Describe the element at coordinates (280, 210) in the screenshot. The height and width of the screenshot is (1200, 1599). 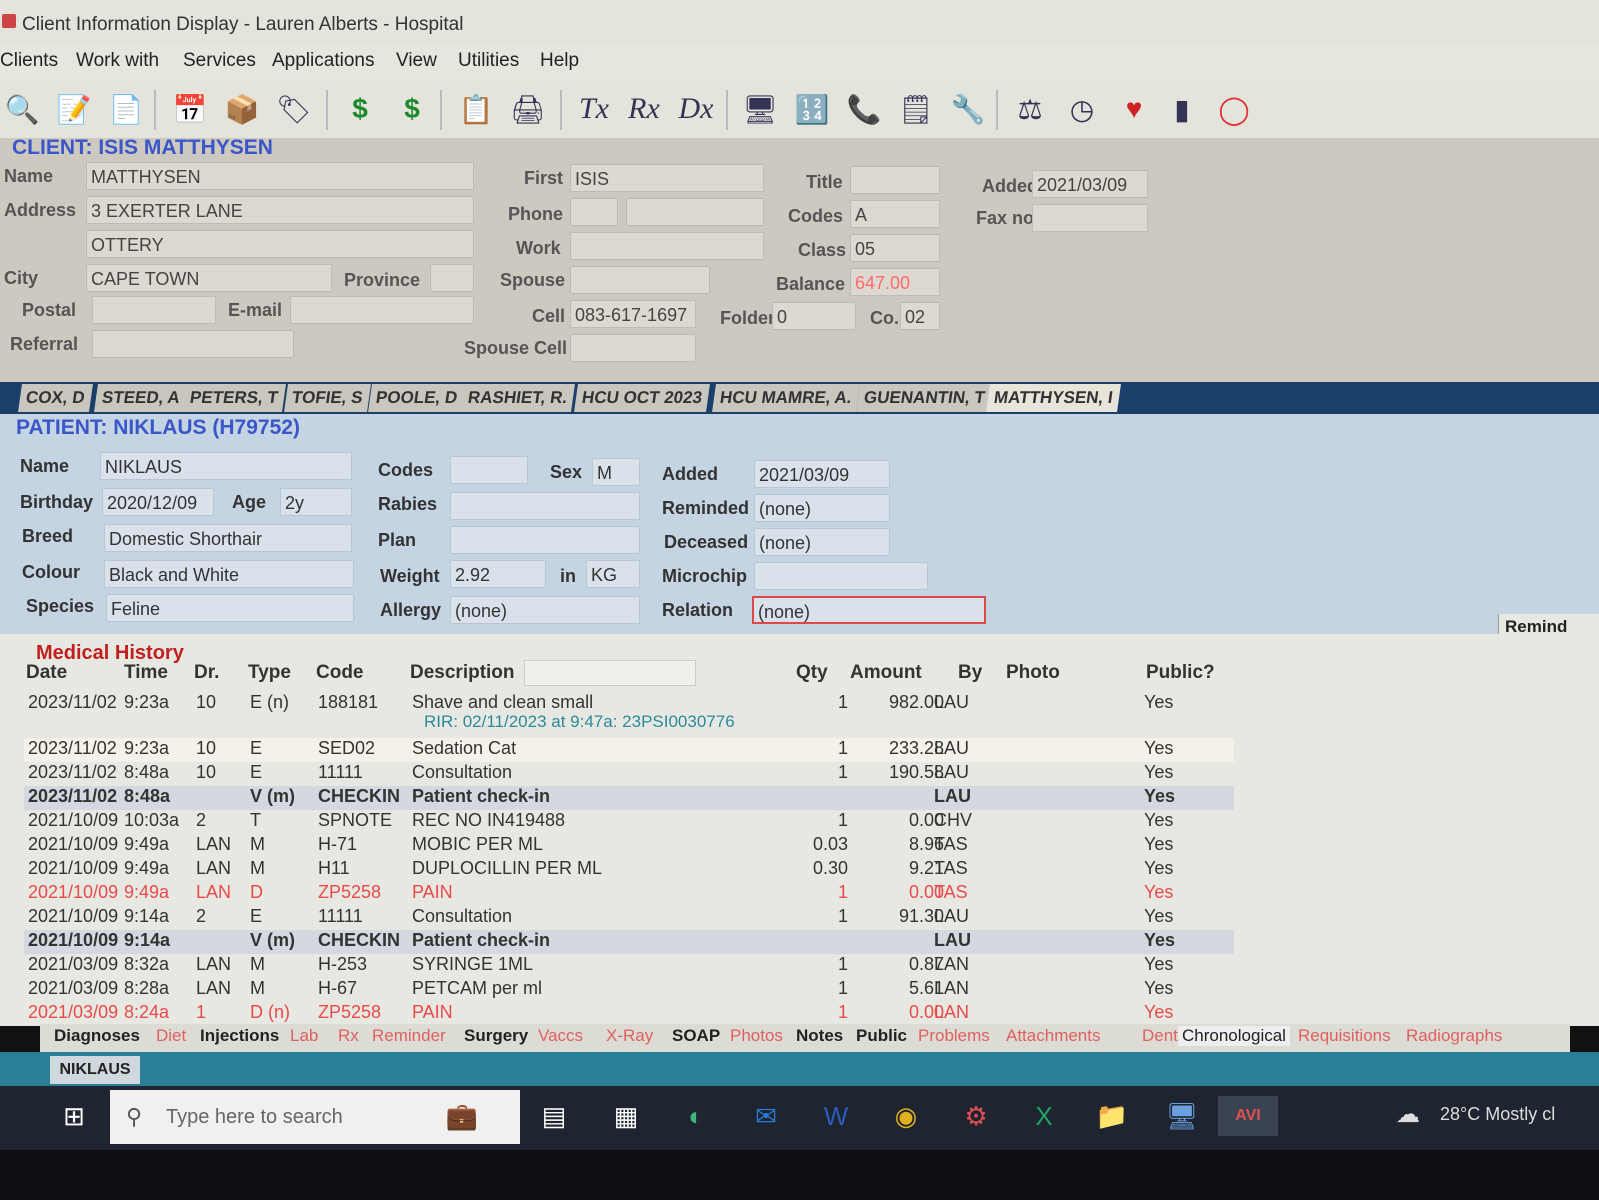
I see `address-line1-field: 3 EXERTER LANE` at that location.